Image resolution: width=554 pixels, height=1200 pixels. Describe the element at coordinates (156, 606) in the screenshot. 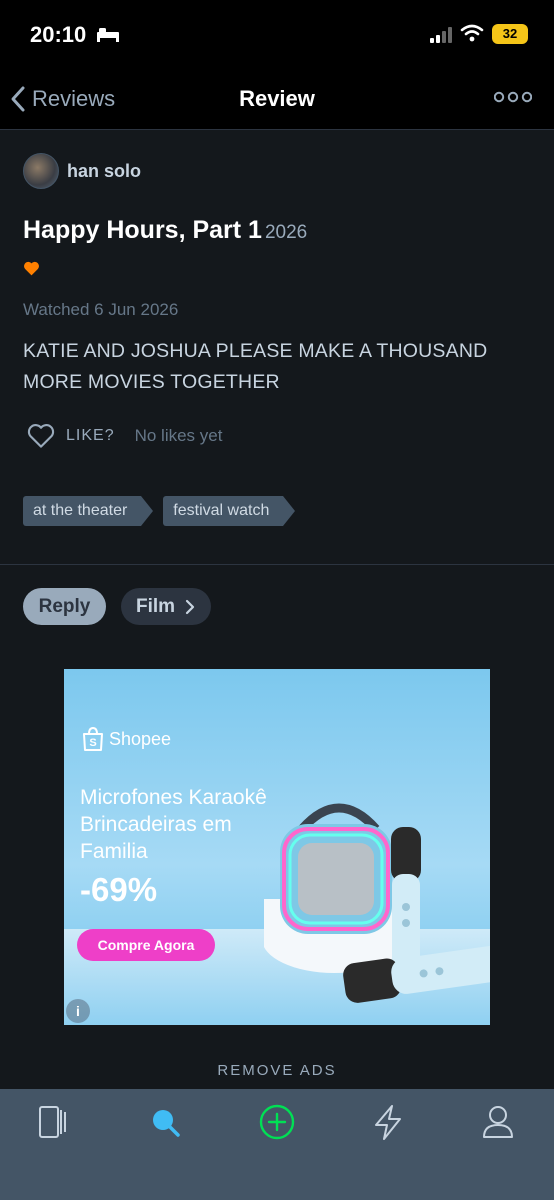

I see `film-button-label: Film` at that location.